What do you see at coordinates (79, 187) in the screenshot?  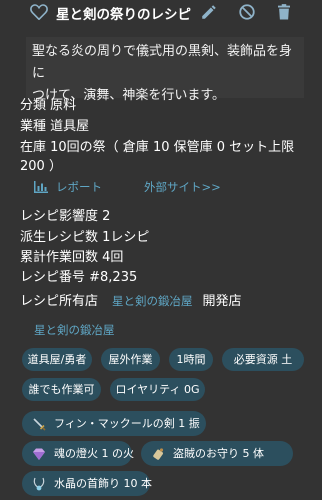 I see `report-link: レポート` at bounding box center [79, 187].